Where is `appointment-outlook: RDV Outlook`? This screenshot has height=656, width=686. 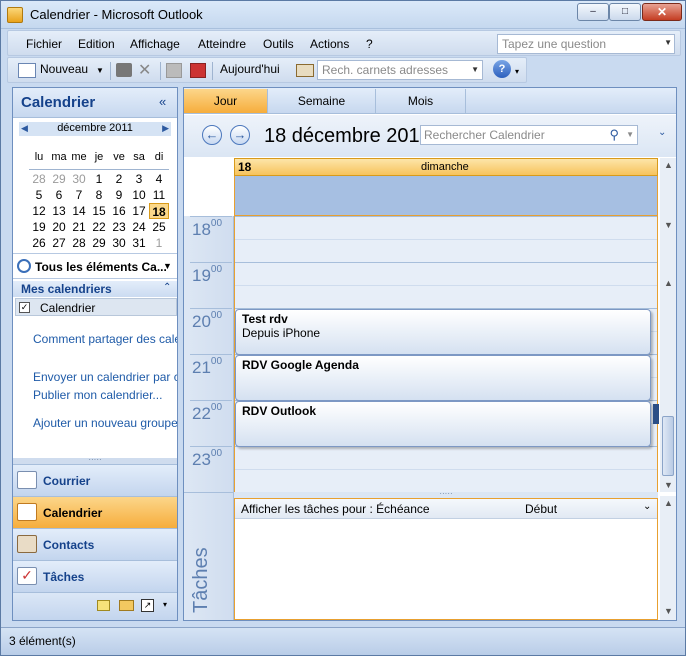
appointment-outlook: RDV Outlook is located at coordinates (443, 424).